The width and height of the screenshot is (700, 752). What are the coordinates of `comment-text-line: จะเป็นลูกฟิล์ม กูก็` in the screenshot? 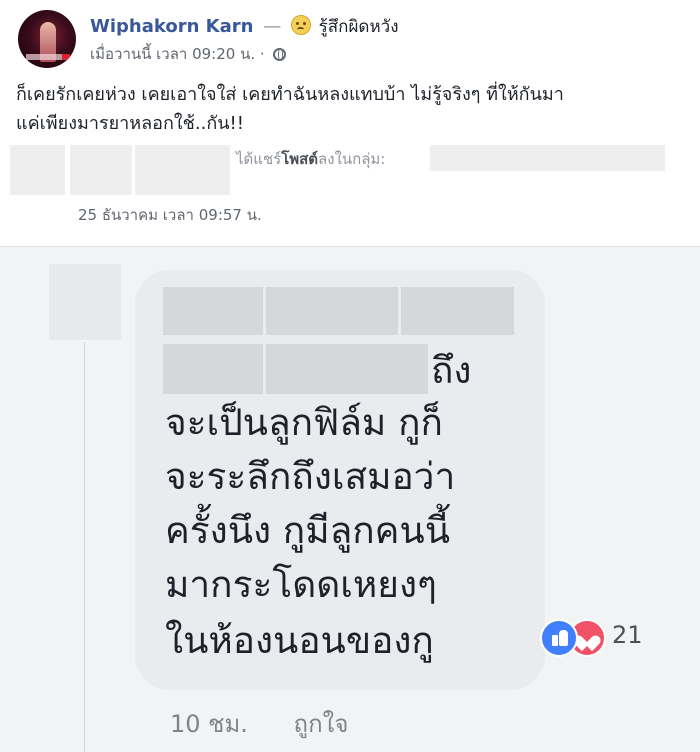 It's located at (304, 422).